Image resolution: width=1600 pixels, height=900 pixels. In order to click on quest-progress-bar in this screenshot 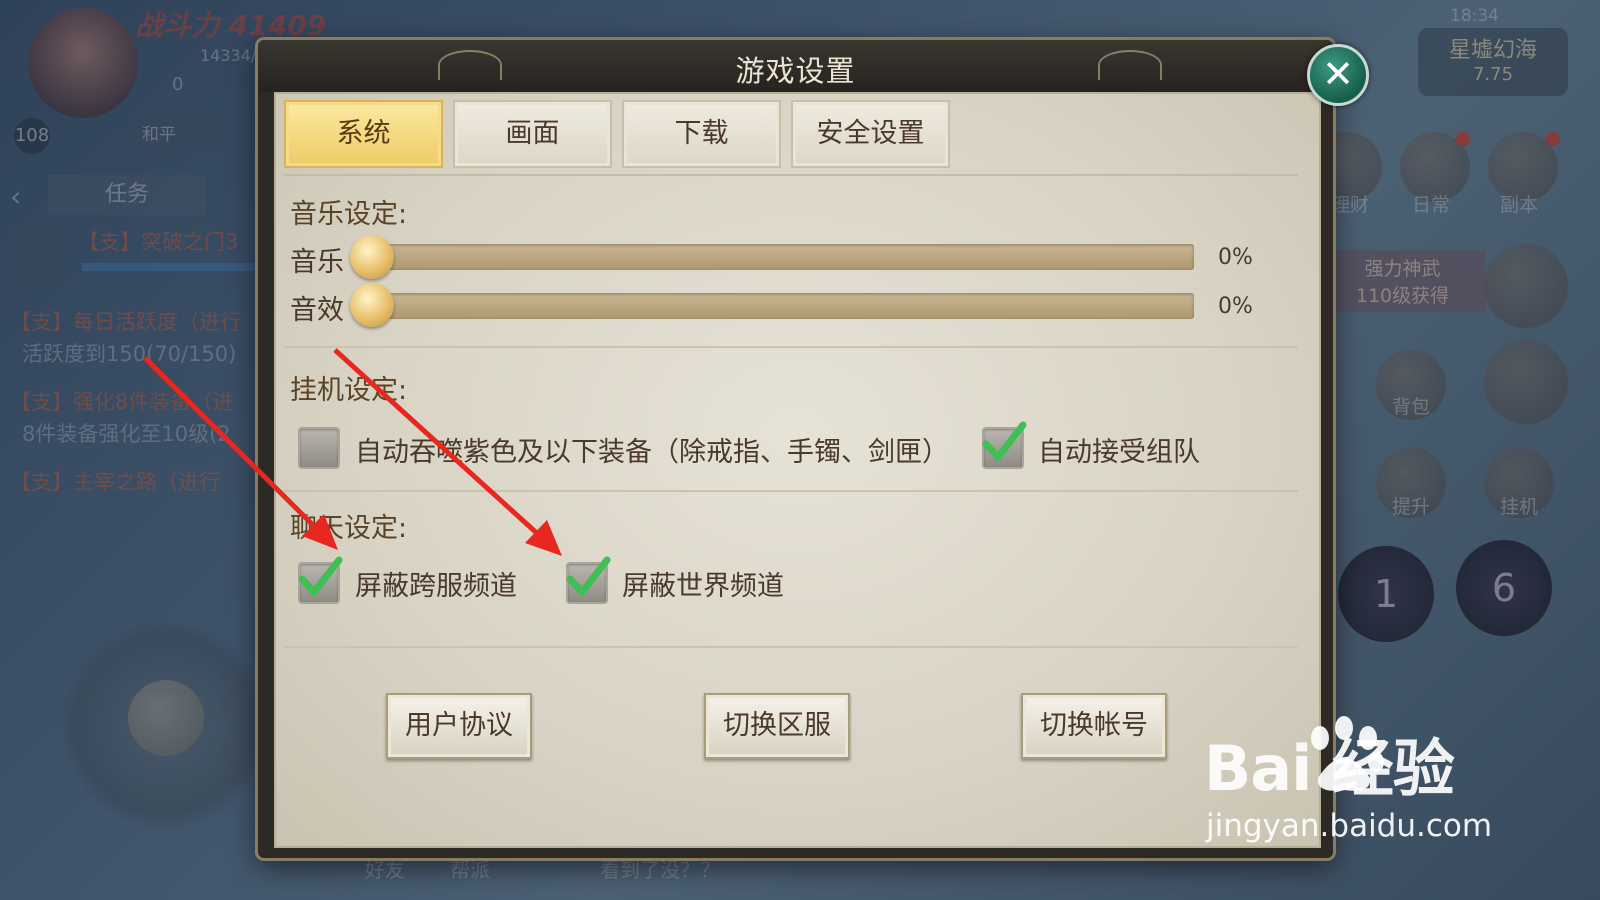, I will do `click(169, 267)`.